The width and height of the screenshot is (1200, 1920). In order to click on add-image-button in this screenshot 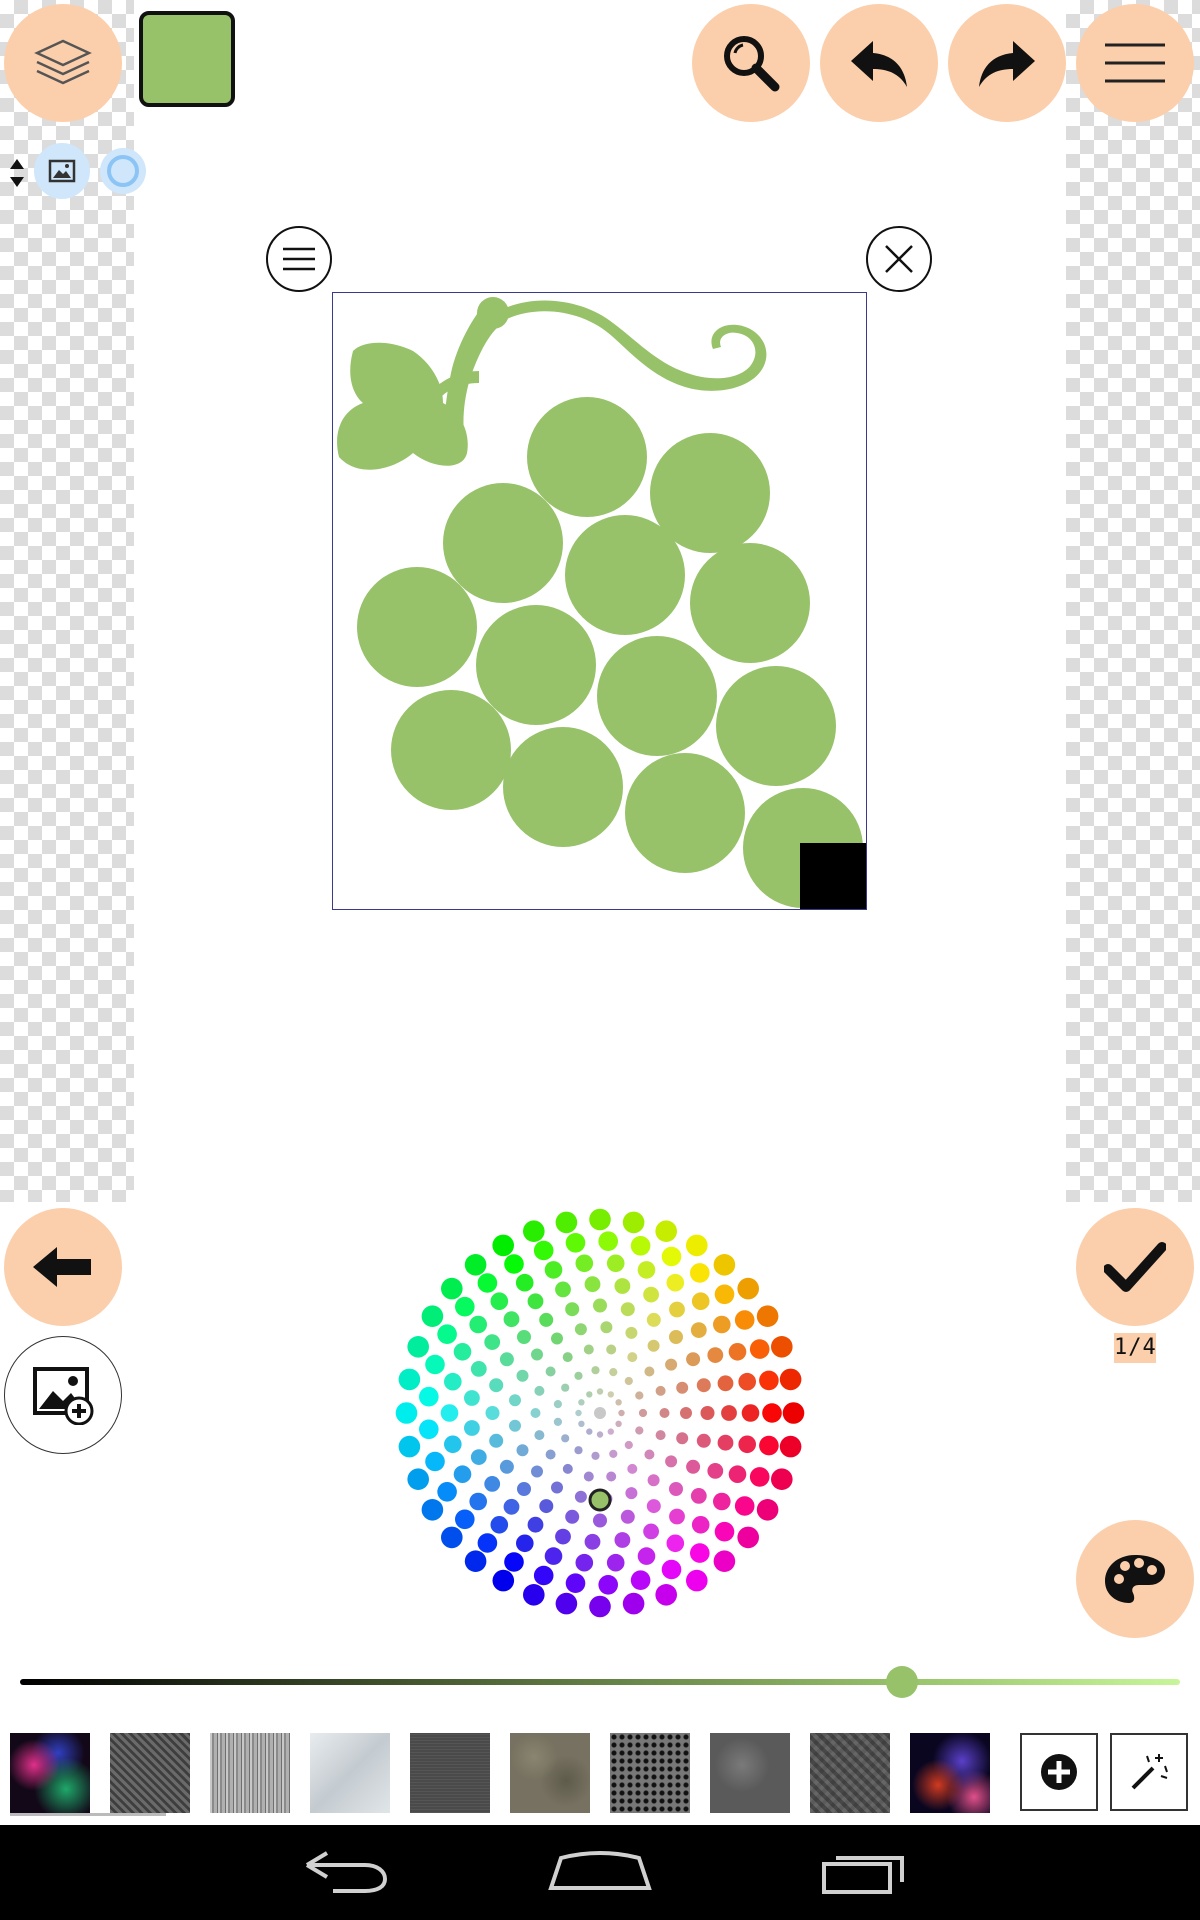, I will do `click(63, 1395)`.